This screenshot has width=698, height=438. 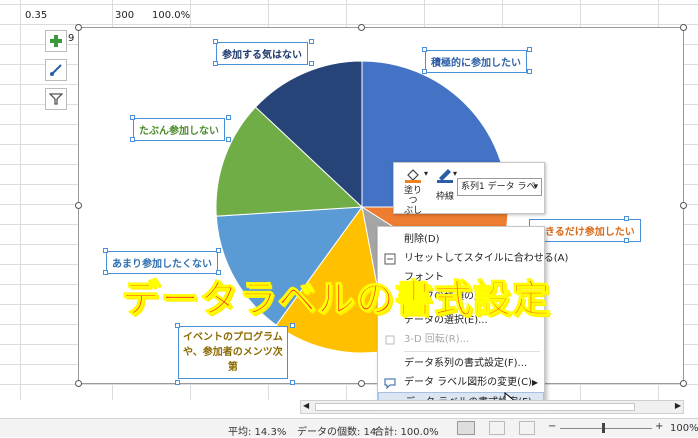 What do you see at coordinates (461, 240) in the screenshot?
I see `menu-item-delete: 削除(D)` at bounding box center [461, 240].